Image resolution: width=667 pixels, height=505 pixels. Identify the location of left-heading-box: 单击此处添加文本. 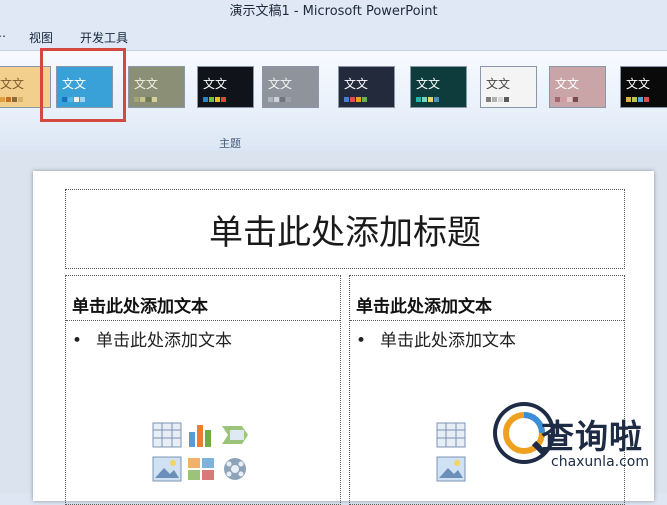
(203, 298).